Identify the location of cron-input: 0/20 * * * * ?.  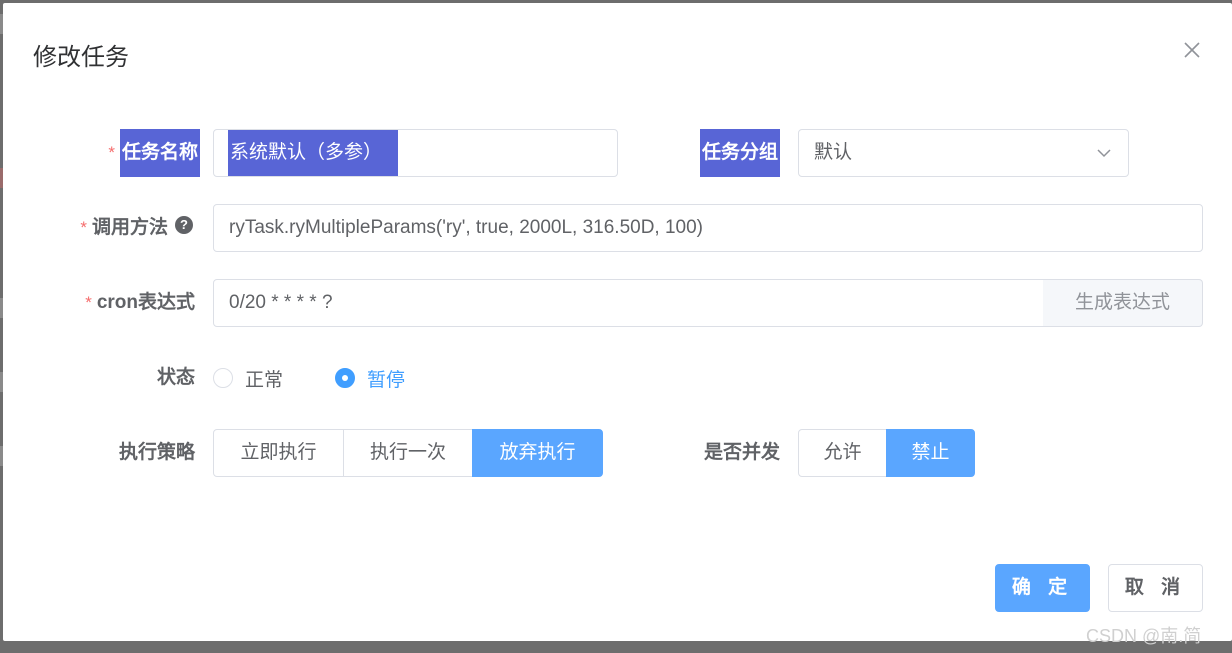
(628, 303).